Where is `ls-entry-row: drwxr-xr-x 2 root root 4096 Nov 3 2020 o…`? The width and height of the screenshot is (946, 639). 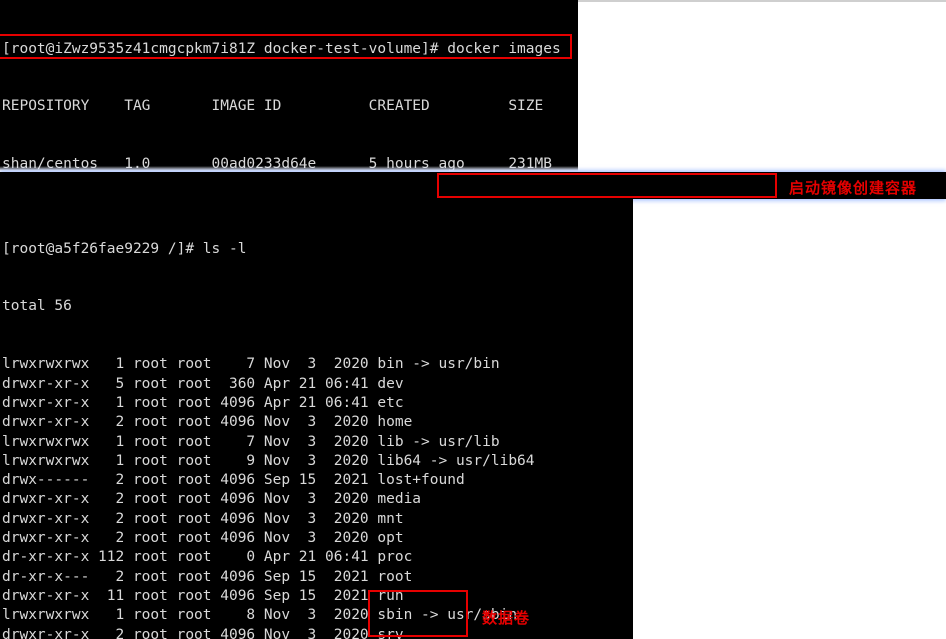
ls-entry-row: drwxr-xr-x 2 root root 4096 Nov 3 2020 o… is located at coordinates (203, 538).